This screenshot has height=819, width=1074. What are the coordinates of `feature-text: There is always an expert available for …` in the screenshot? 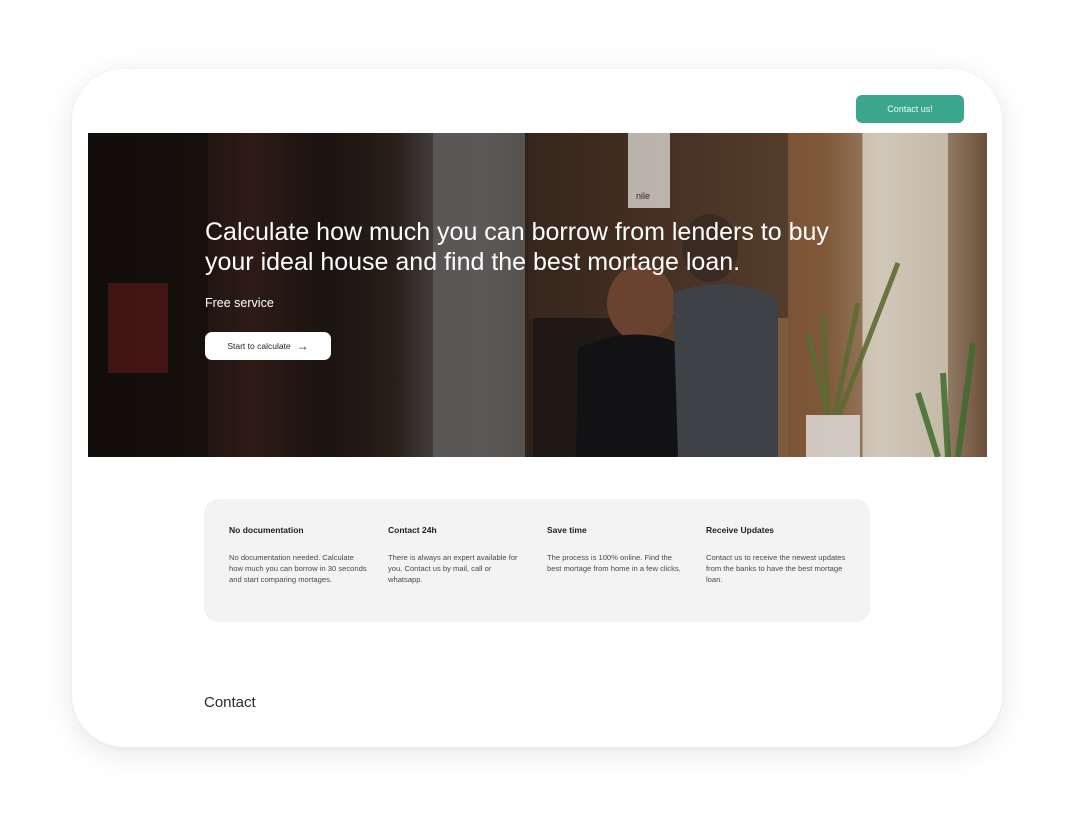 It's located at (453, 569).